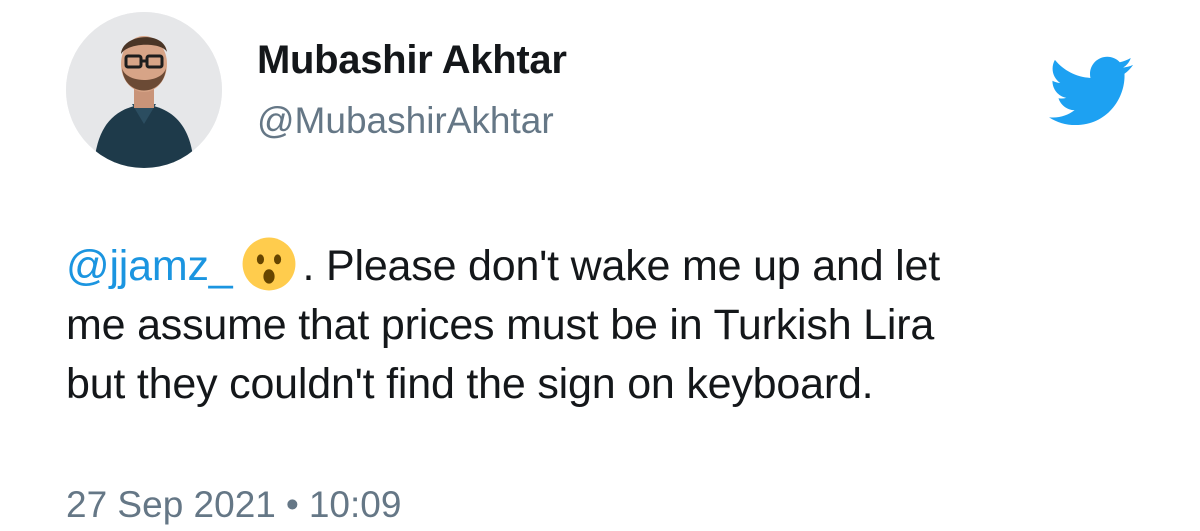 Image resolution: width=1200 pixels, height=531 pixels. I want to click on author-avatar, so click(144, 90).